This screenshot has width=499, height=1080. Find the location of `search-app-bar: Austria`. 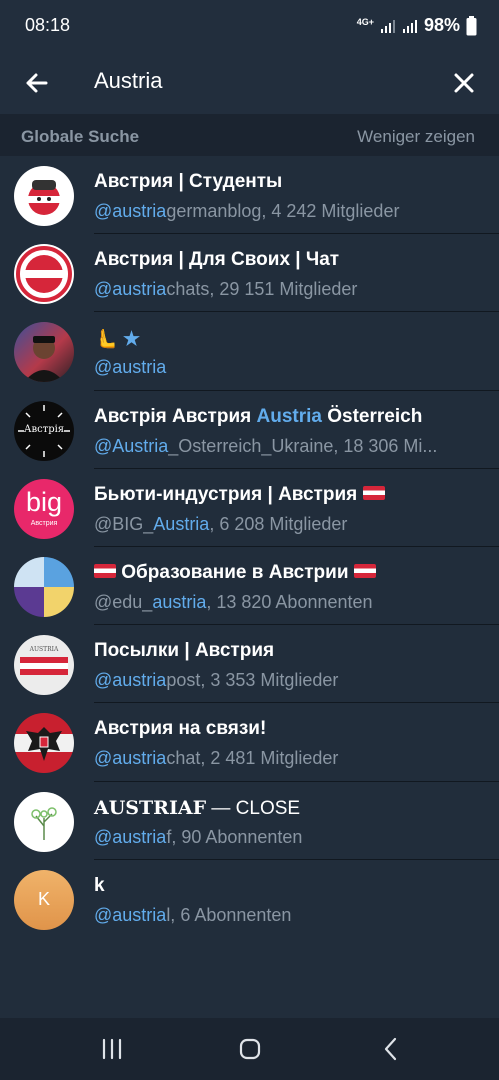

search-app-bar: Austria is located at coordinates (249, 83).